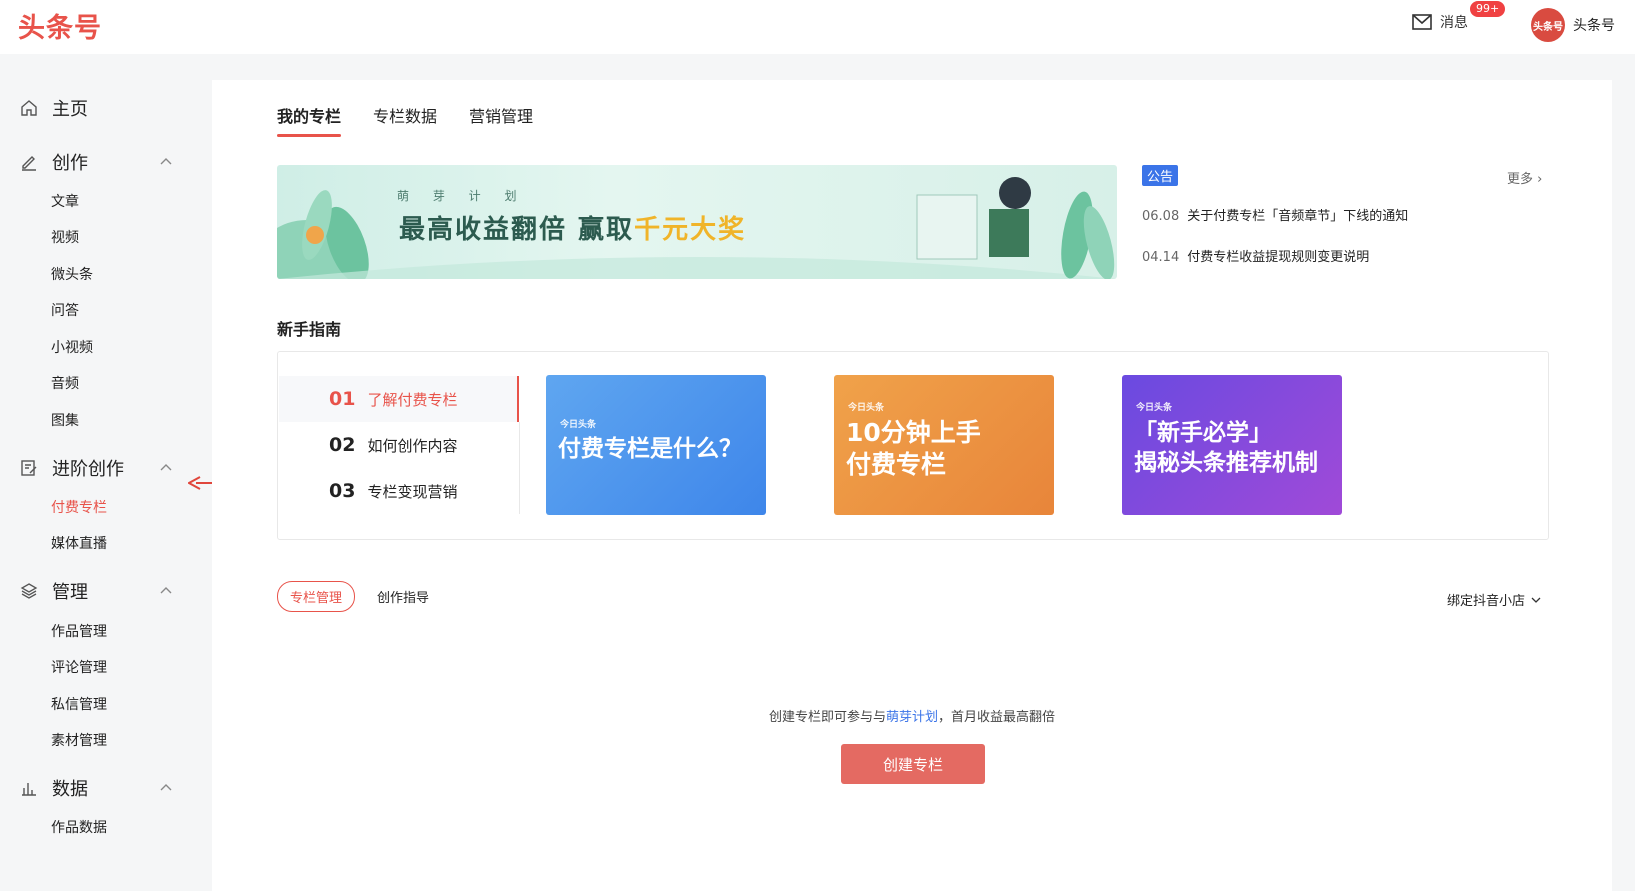 Image resolution: width=1635 pixels, height=891 pixels. What do you see at coordinates (309, 329) in the screenshot?
I see `guide-title: 新手指南` at bounding box center [309, 329].